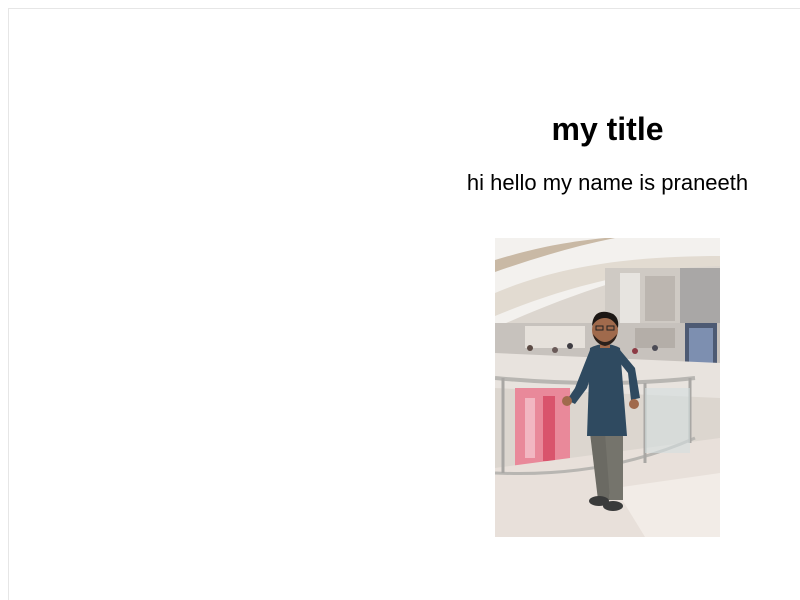  I want to click on profile-photo, so click(607, 387).